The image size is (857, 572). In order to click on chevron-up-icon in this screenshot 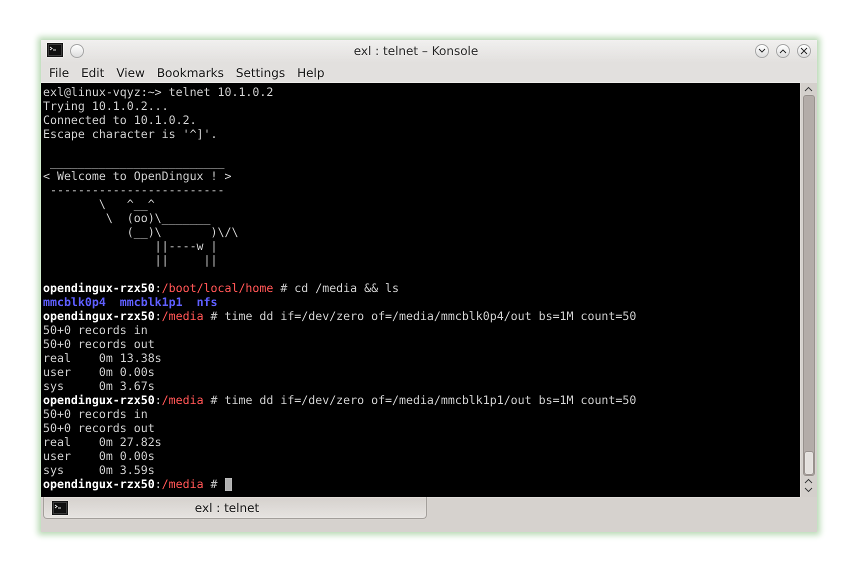, I will do `click(783, 51)`.